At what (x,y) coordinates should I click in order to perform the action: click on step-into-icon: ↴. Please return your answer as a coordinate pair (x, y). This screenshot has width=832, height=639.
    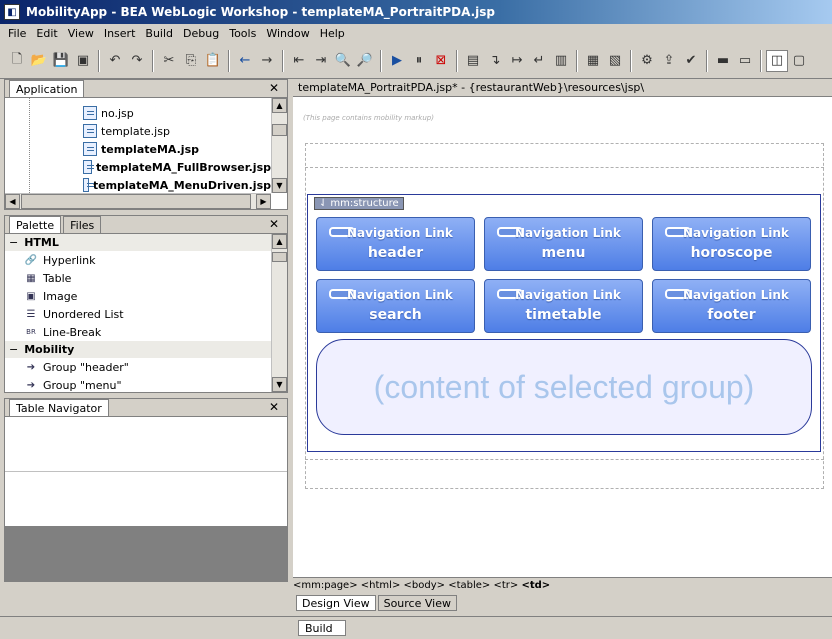
    Looking at the image, I should click on (495, 61).